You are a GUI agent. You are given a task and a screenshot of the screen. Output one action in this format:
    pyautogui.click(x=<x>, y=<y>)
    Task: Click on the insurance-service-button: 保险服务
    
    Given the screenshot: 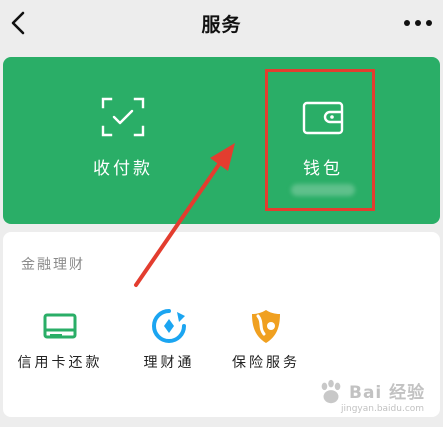 What is the action you would take?
    pyautogui.click(x=266, y=343)
    